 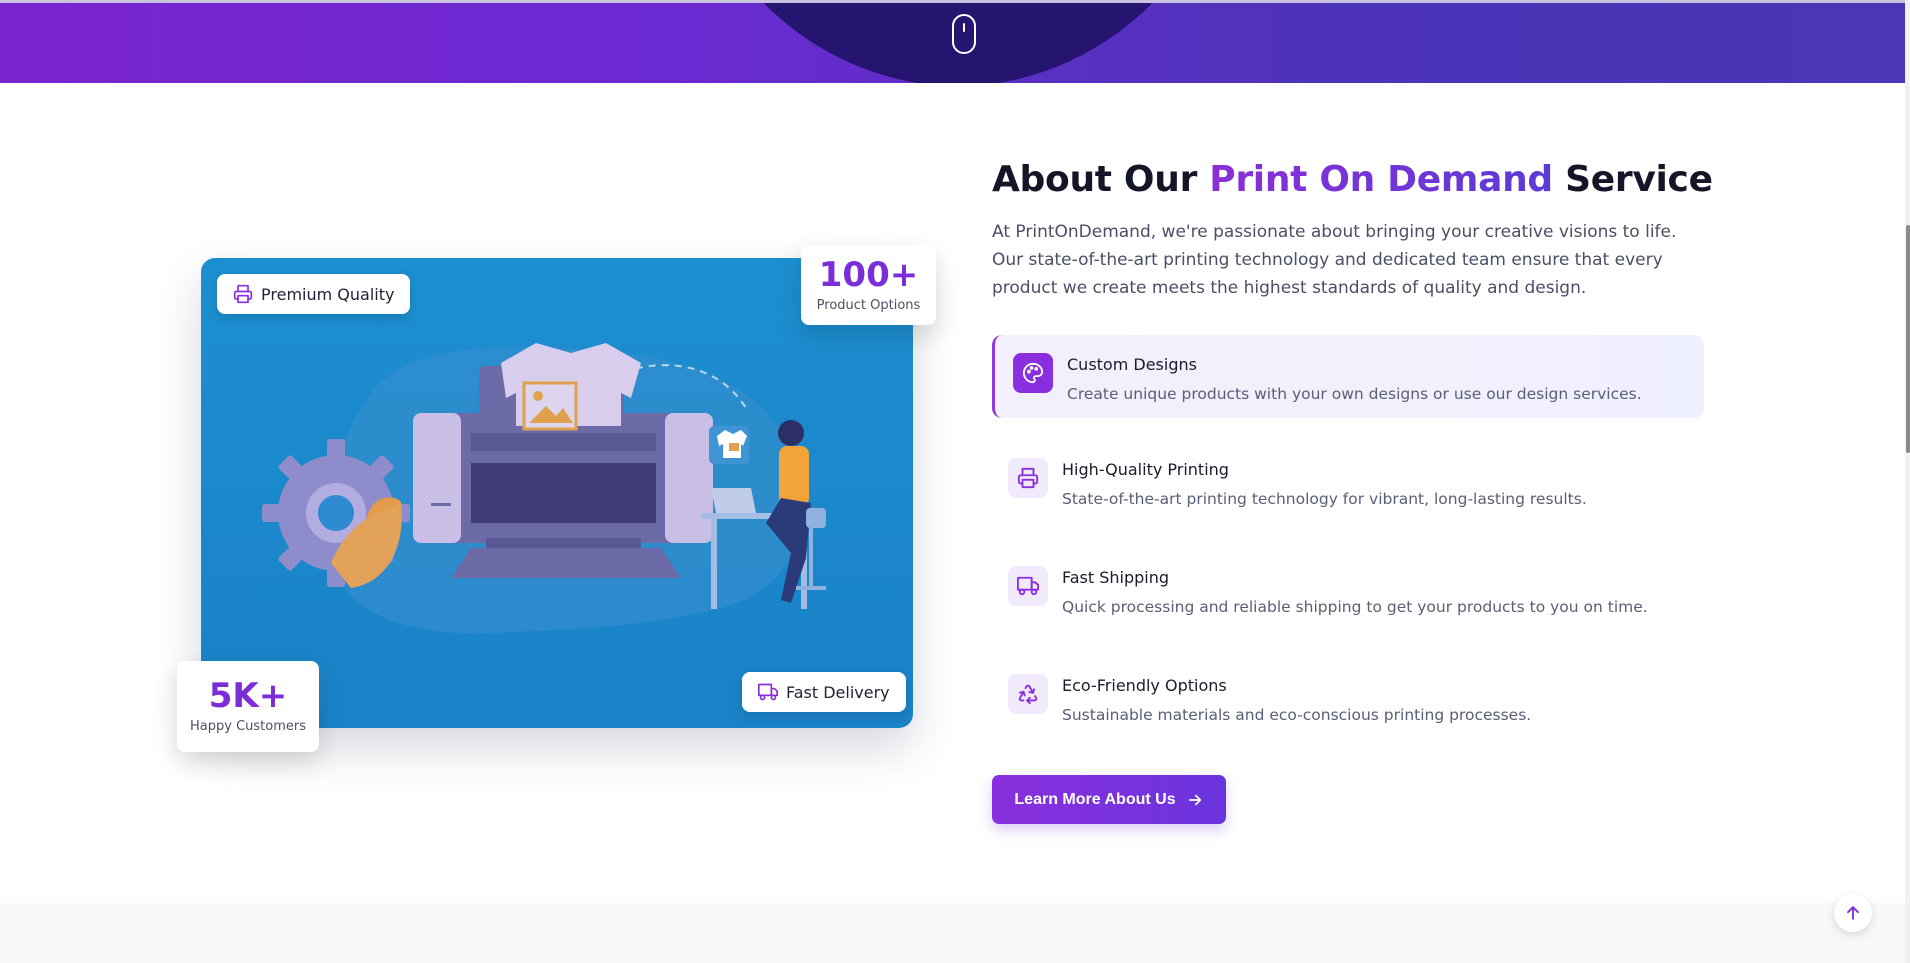 I want to click on premium-quality-label: Premium Quality, so click(x=328, y=294).